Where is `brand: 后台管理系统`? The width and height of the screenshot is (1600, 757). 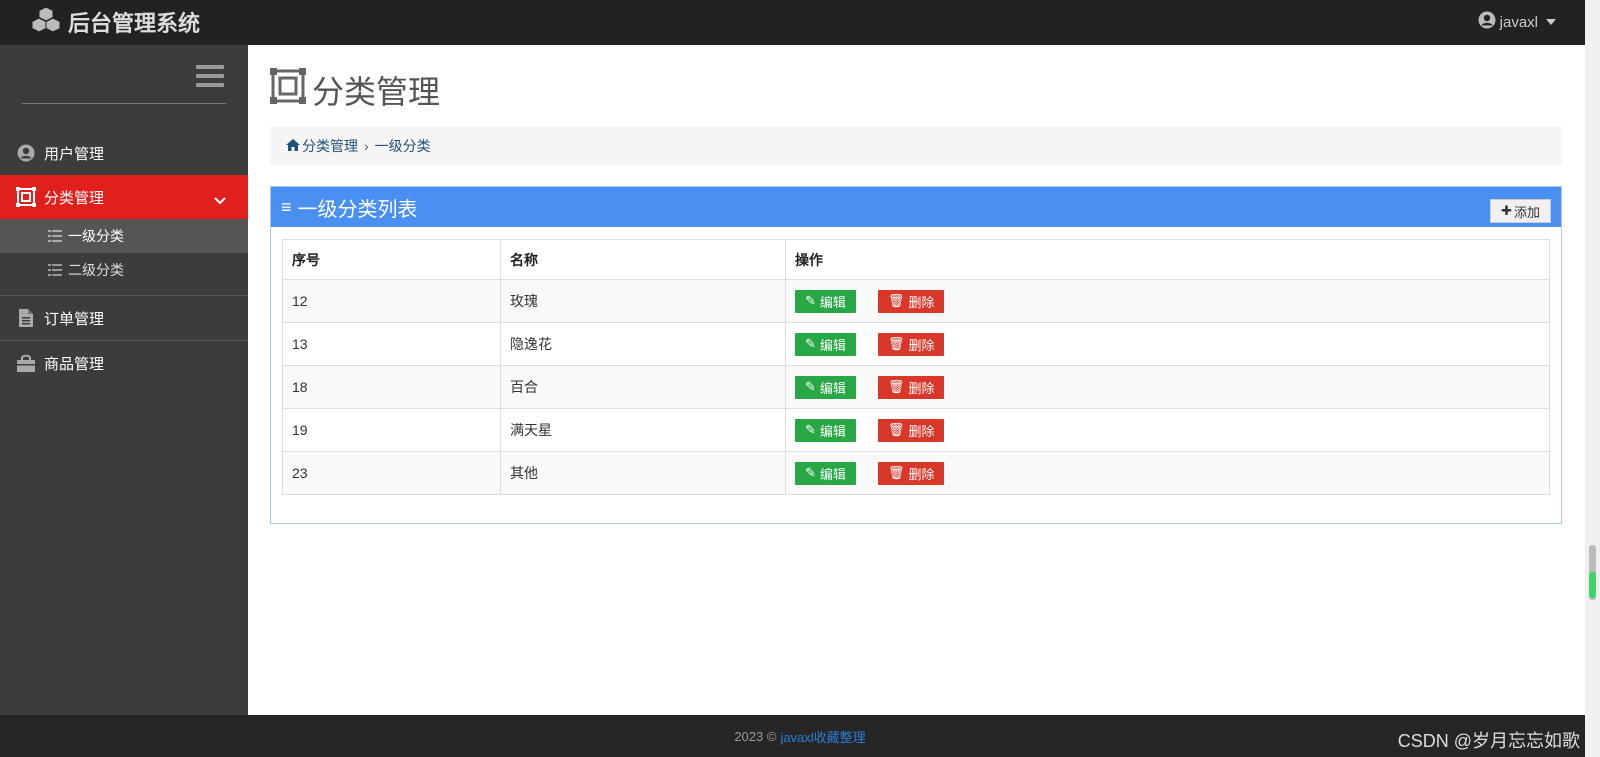 brand: 后台管理系统 is located at coordinates (116, 22).